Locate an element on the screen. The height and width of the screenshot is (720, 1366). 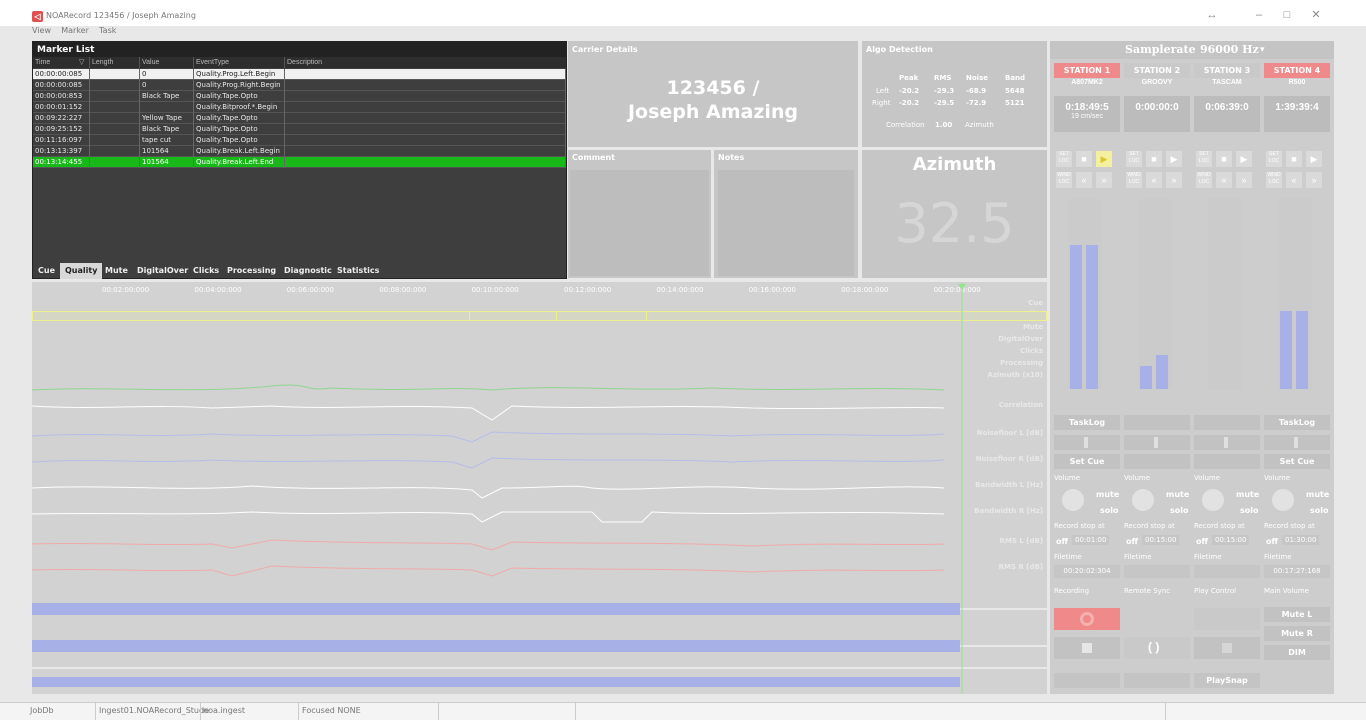
notes-field is located at coordinates (786, 223).